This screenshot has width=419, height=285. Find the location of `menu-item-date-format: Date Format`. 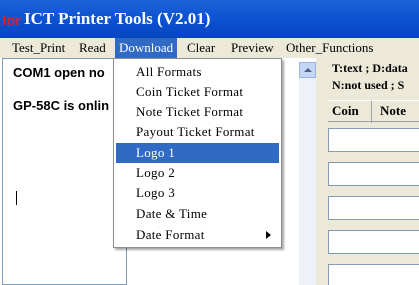

menu-item-date-format: Date Format is located at coordinates (197, 235).